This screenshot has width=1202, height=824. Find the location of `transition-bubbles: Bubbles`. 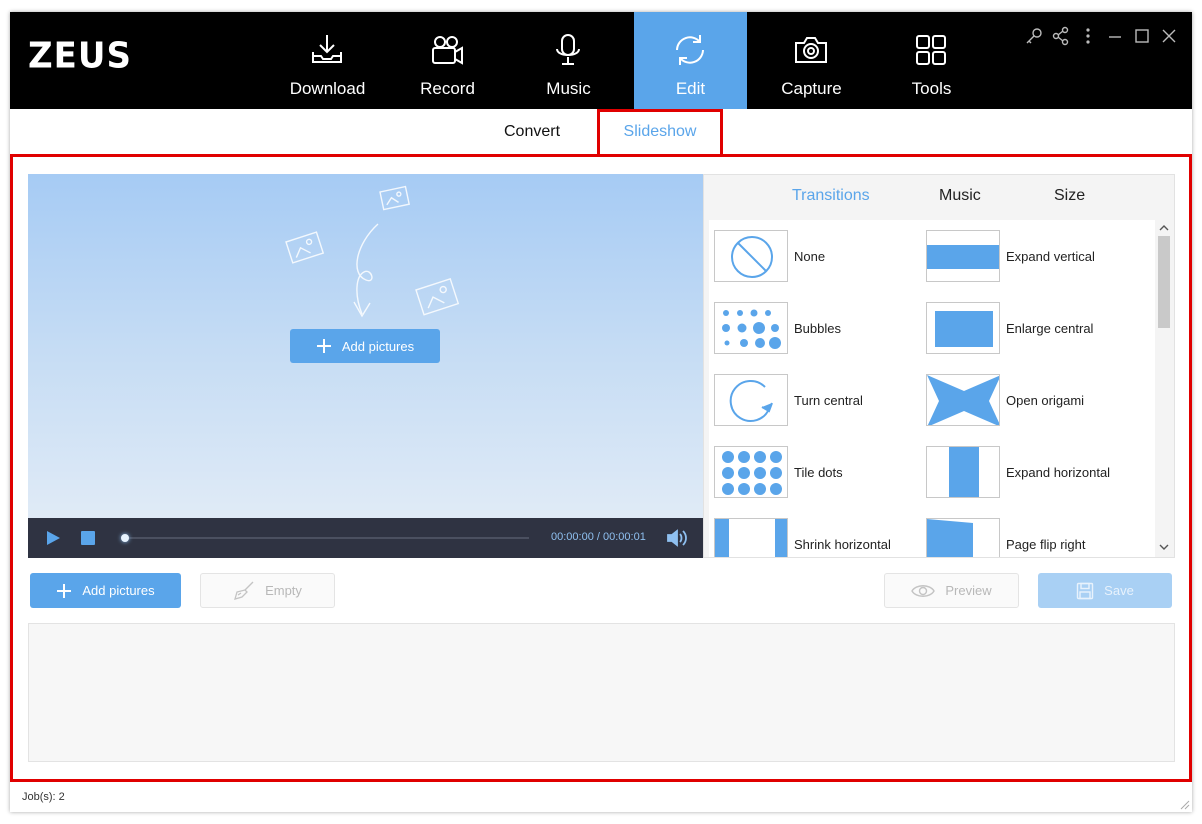

transition-bubbles: Bubbles is located at coordinates (814, 329).